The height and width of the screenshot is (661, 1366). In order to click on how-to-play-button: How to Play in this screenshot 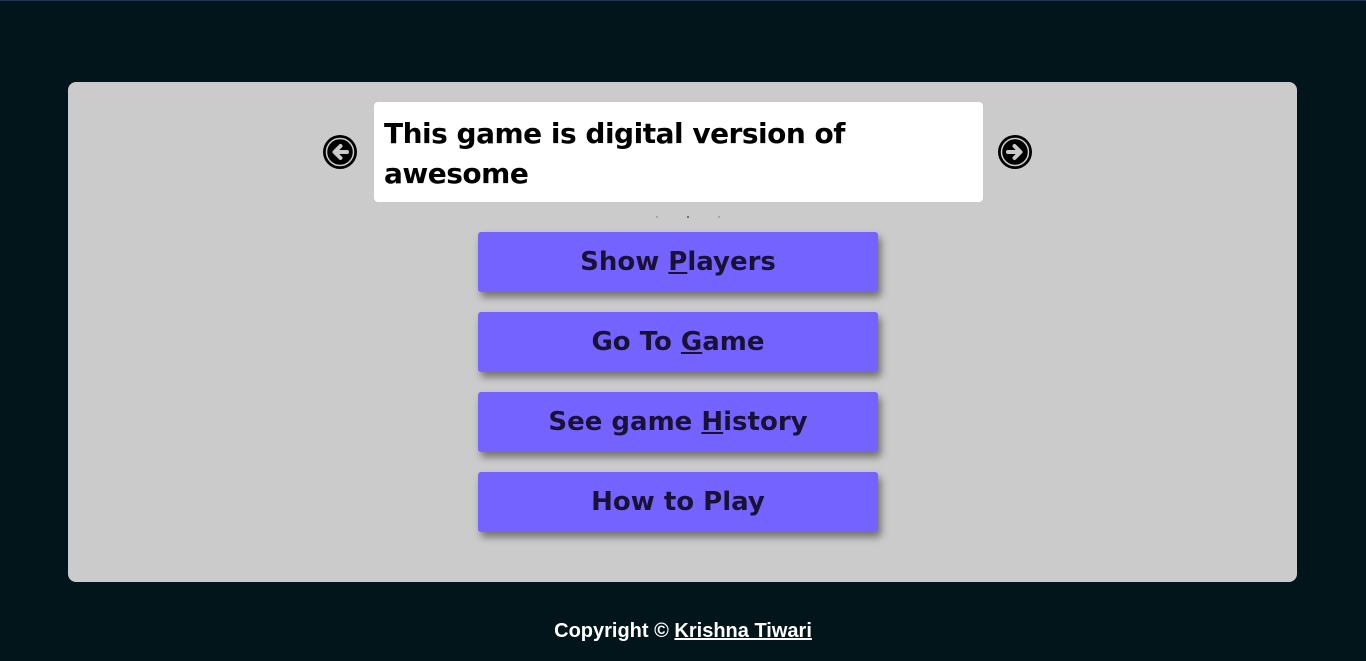, I will do `click(678, 502)`.